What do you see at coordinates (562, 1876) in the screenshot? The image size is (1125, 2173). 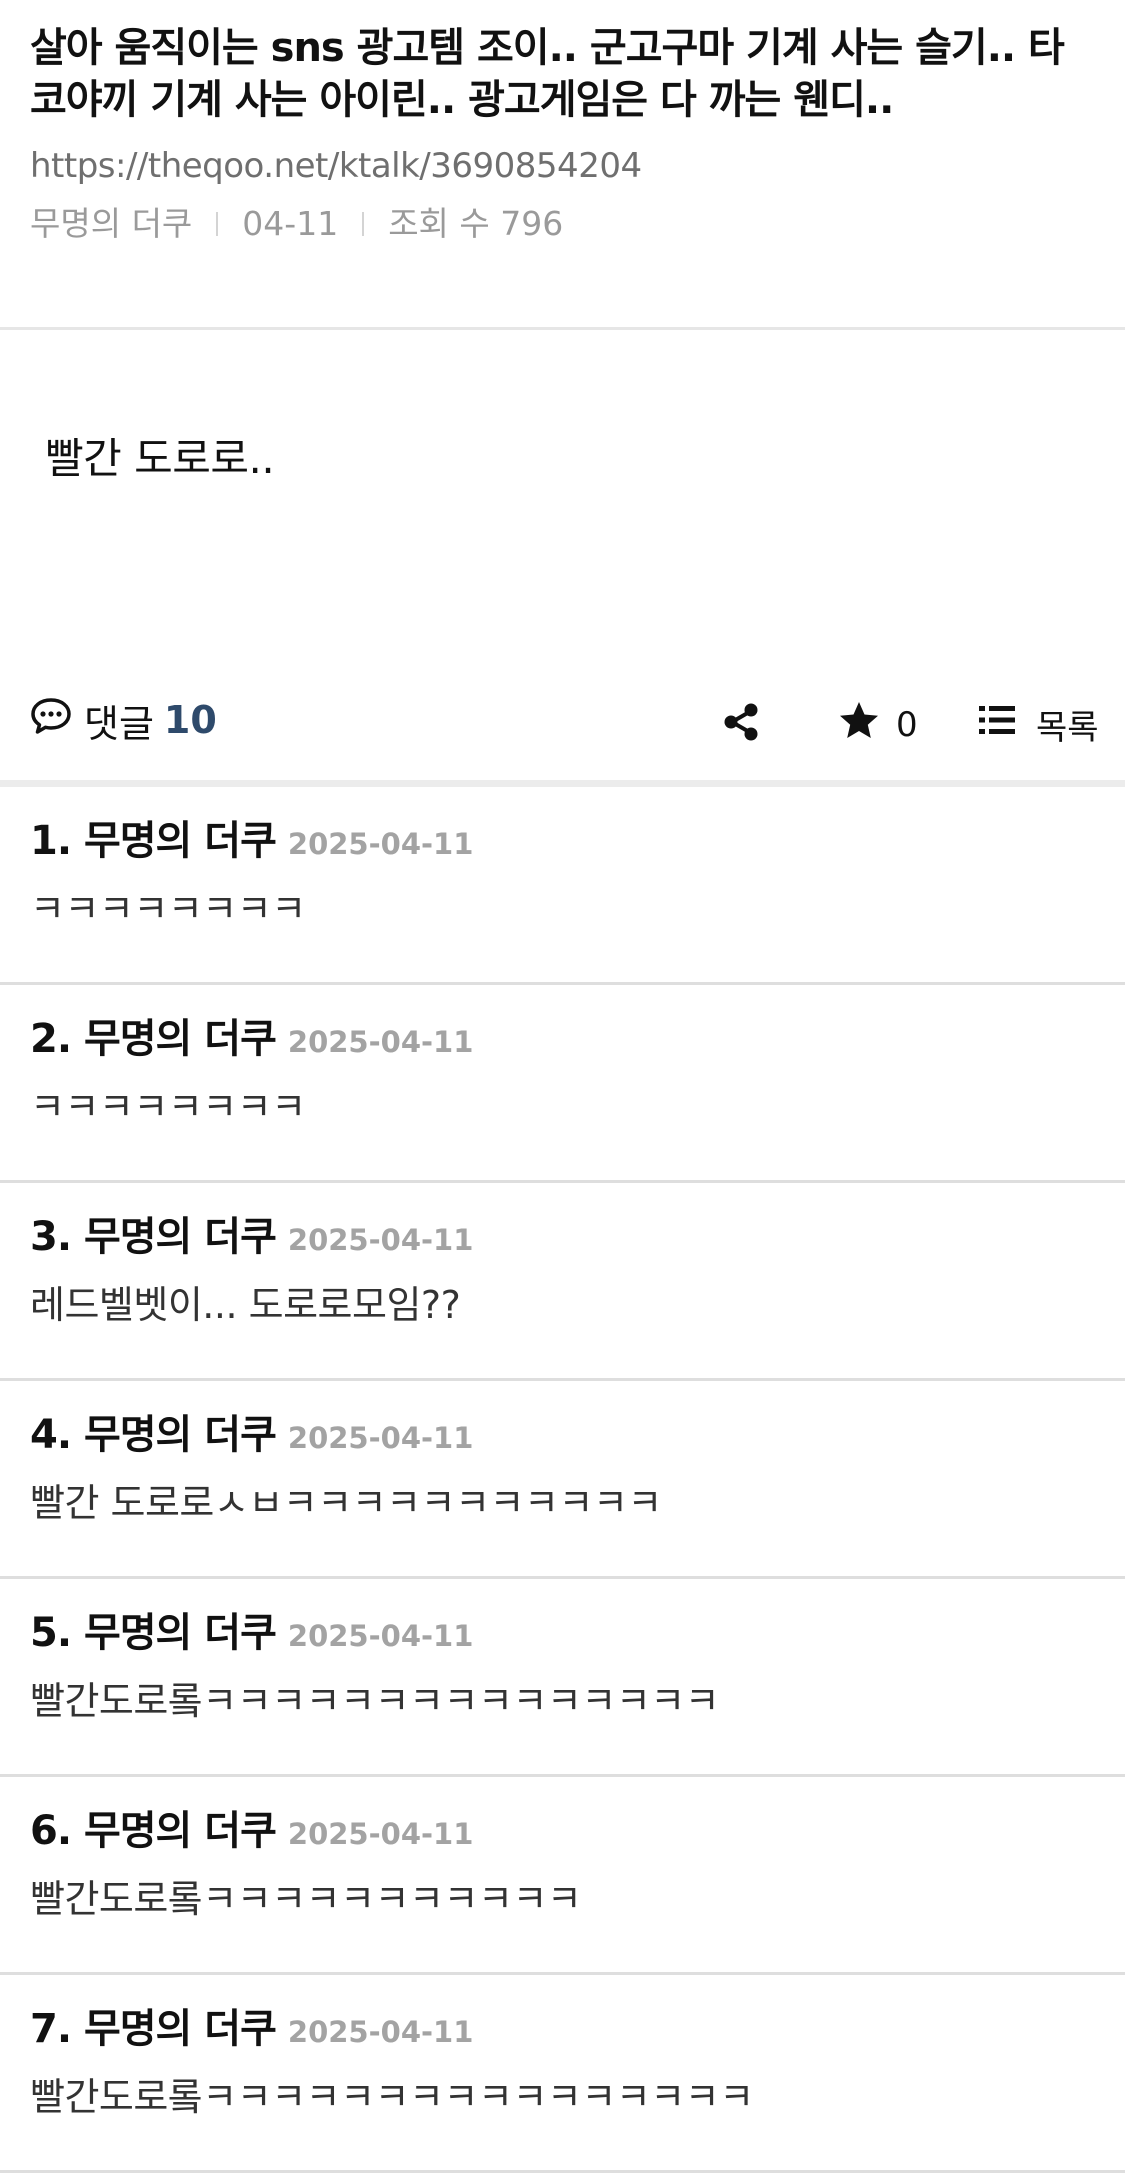 I see `comment-item: 6. 무명의 더쿠 2025-04-11 빨간도로롴ㅋㅋㅋㅋㅋㅋㅋㅋㅋㅋㅋ` at bounding box center [562, 1876].